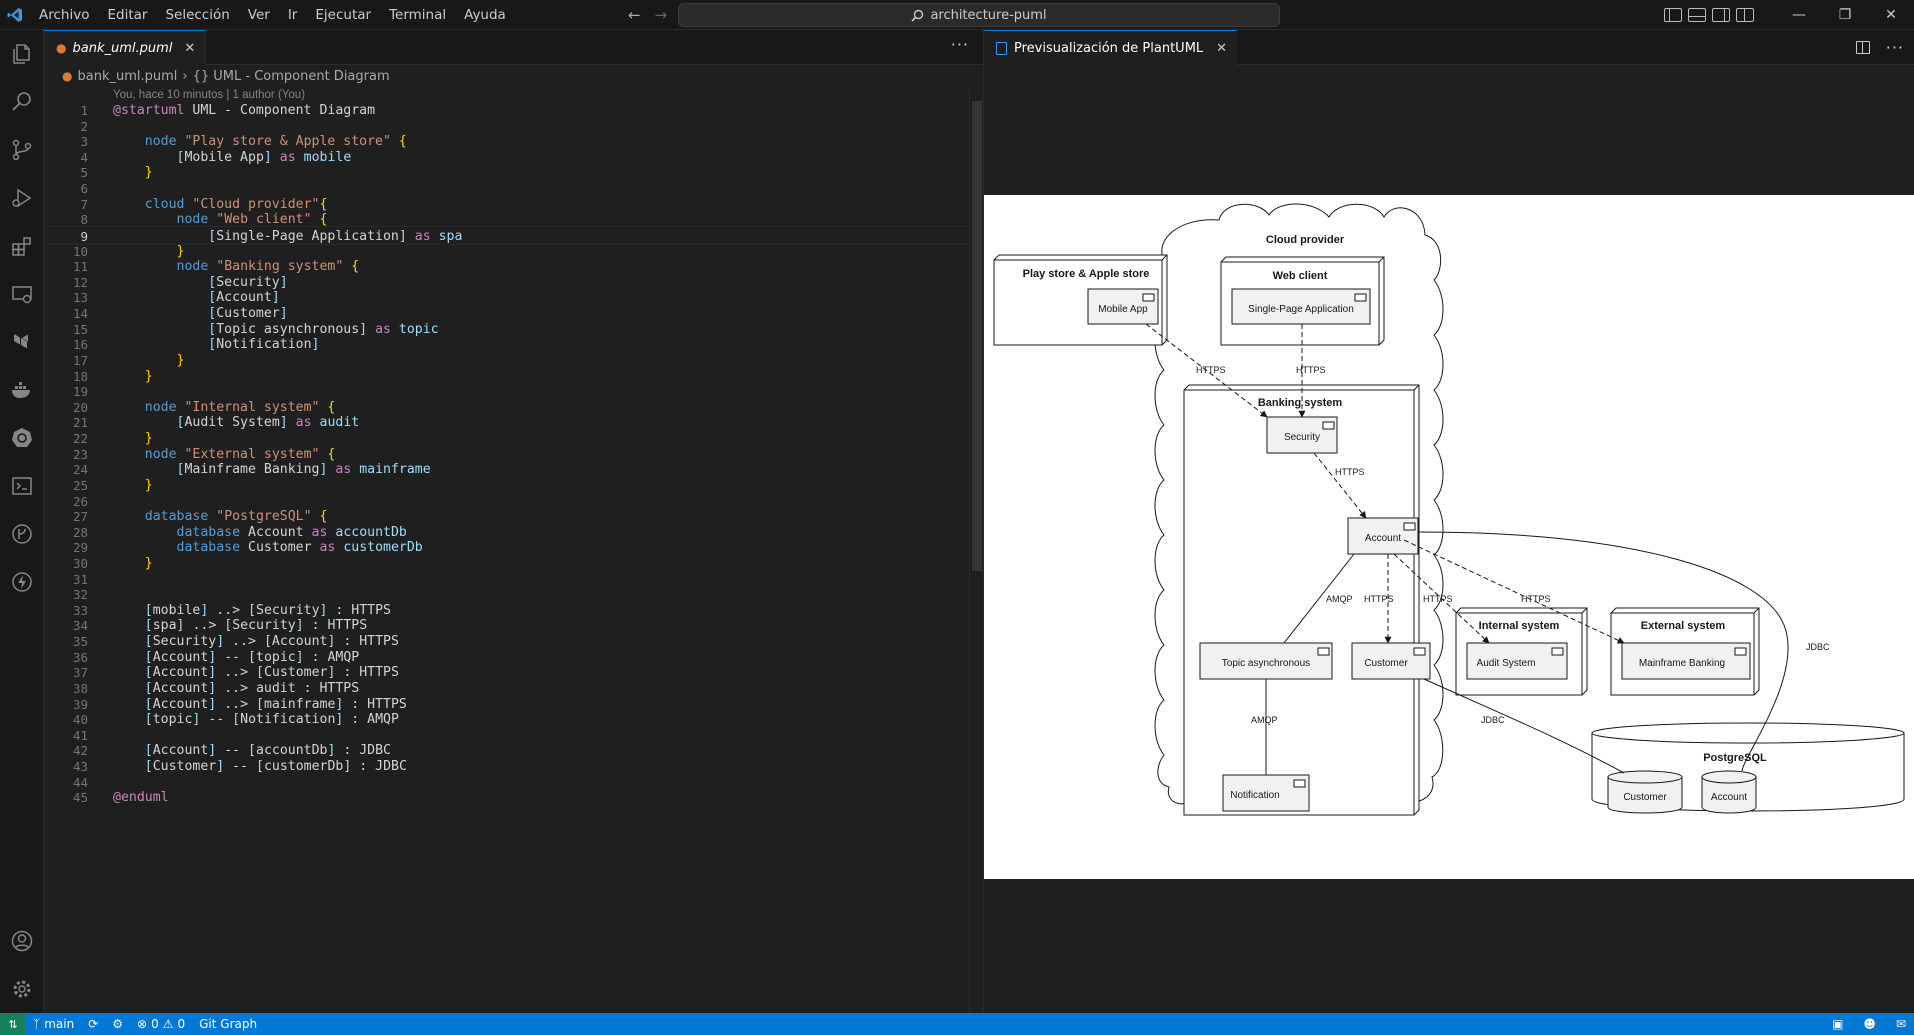 The width and height of the screenshot is (1914, 1035). What do you see at coordinates (1682, 663) in the screenshot?
I see `component-mainframe: Mainframe Banking` at bounding box center [1682, 663].